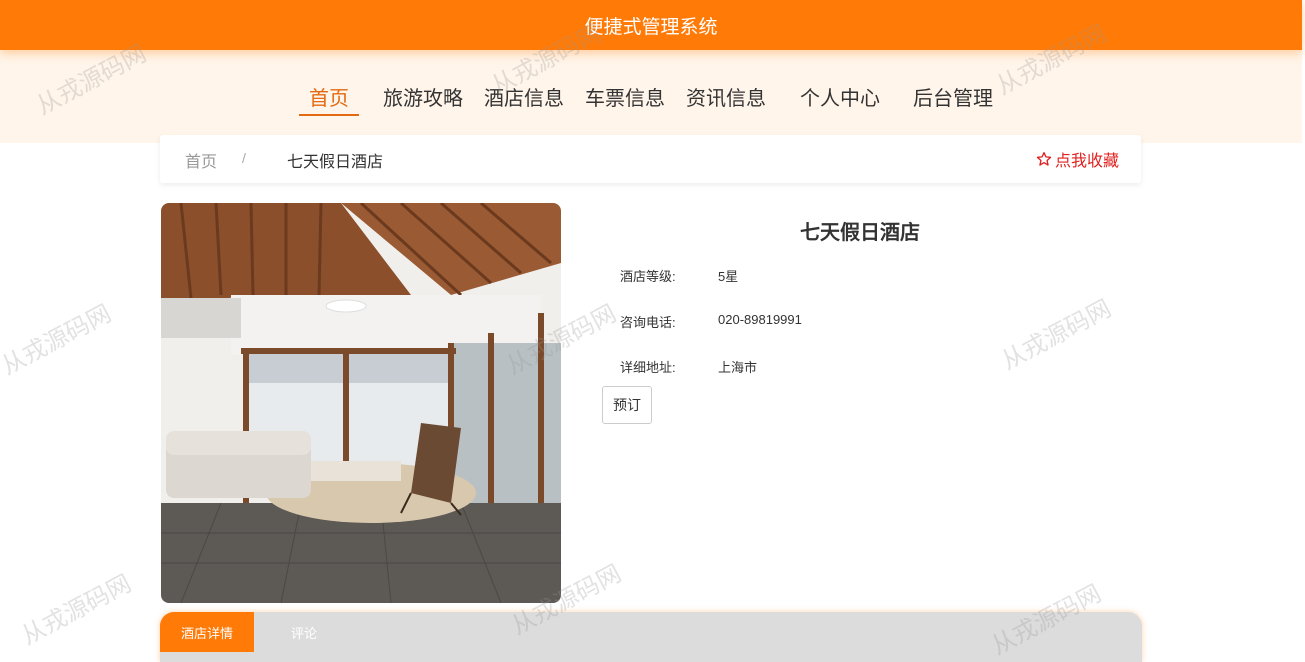  I want to click on nav-item-personal-center: 个人中心, so click(840, 99).